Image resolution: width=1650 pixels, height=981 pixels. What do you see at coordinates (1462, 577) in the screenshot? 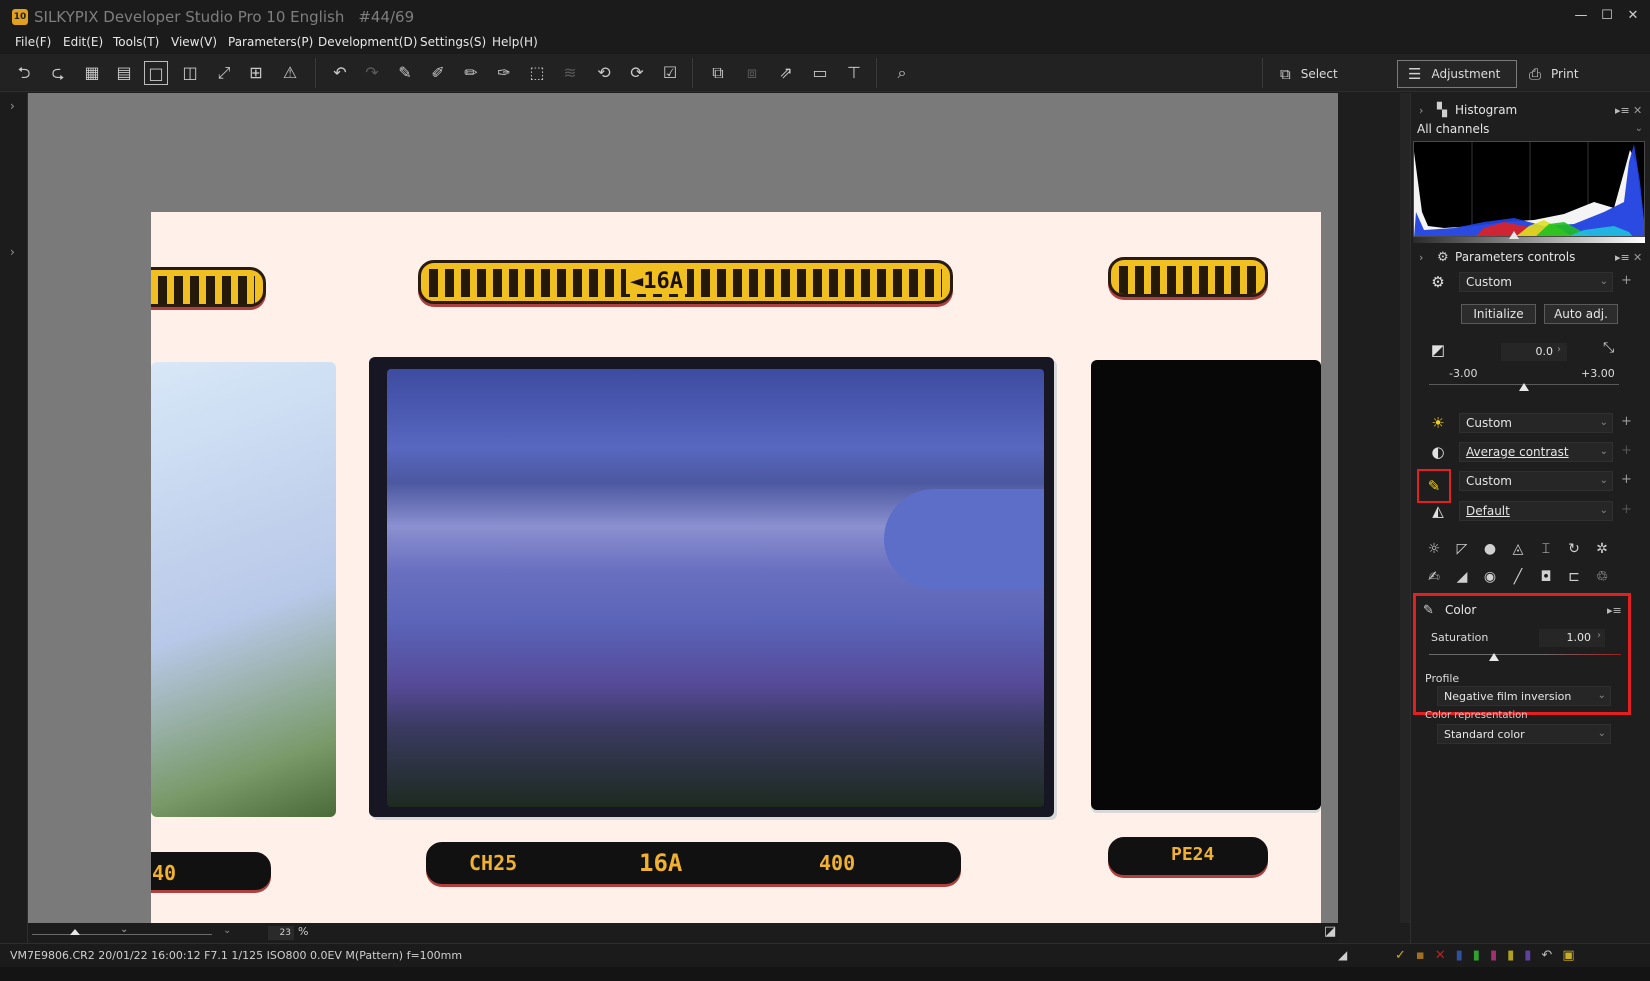
I see `gradient-tool-icon: ◢` at bounding box center [1462, 577].